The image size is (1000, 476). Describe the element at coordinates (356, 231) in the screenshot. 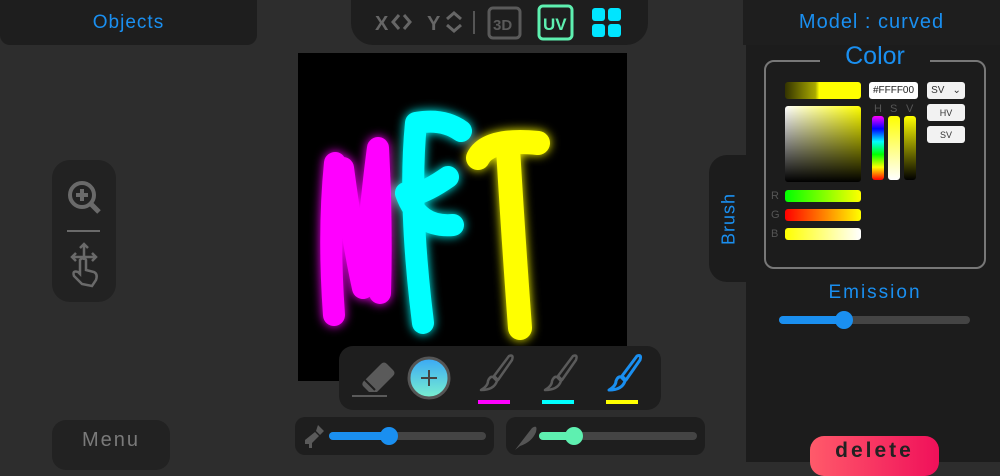

I see `stroke-n` at that location.